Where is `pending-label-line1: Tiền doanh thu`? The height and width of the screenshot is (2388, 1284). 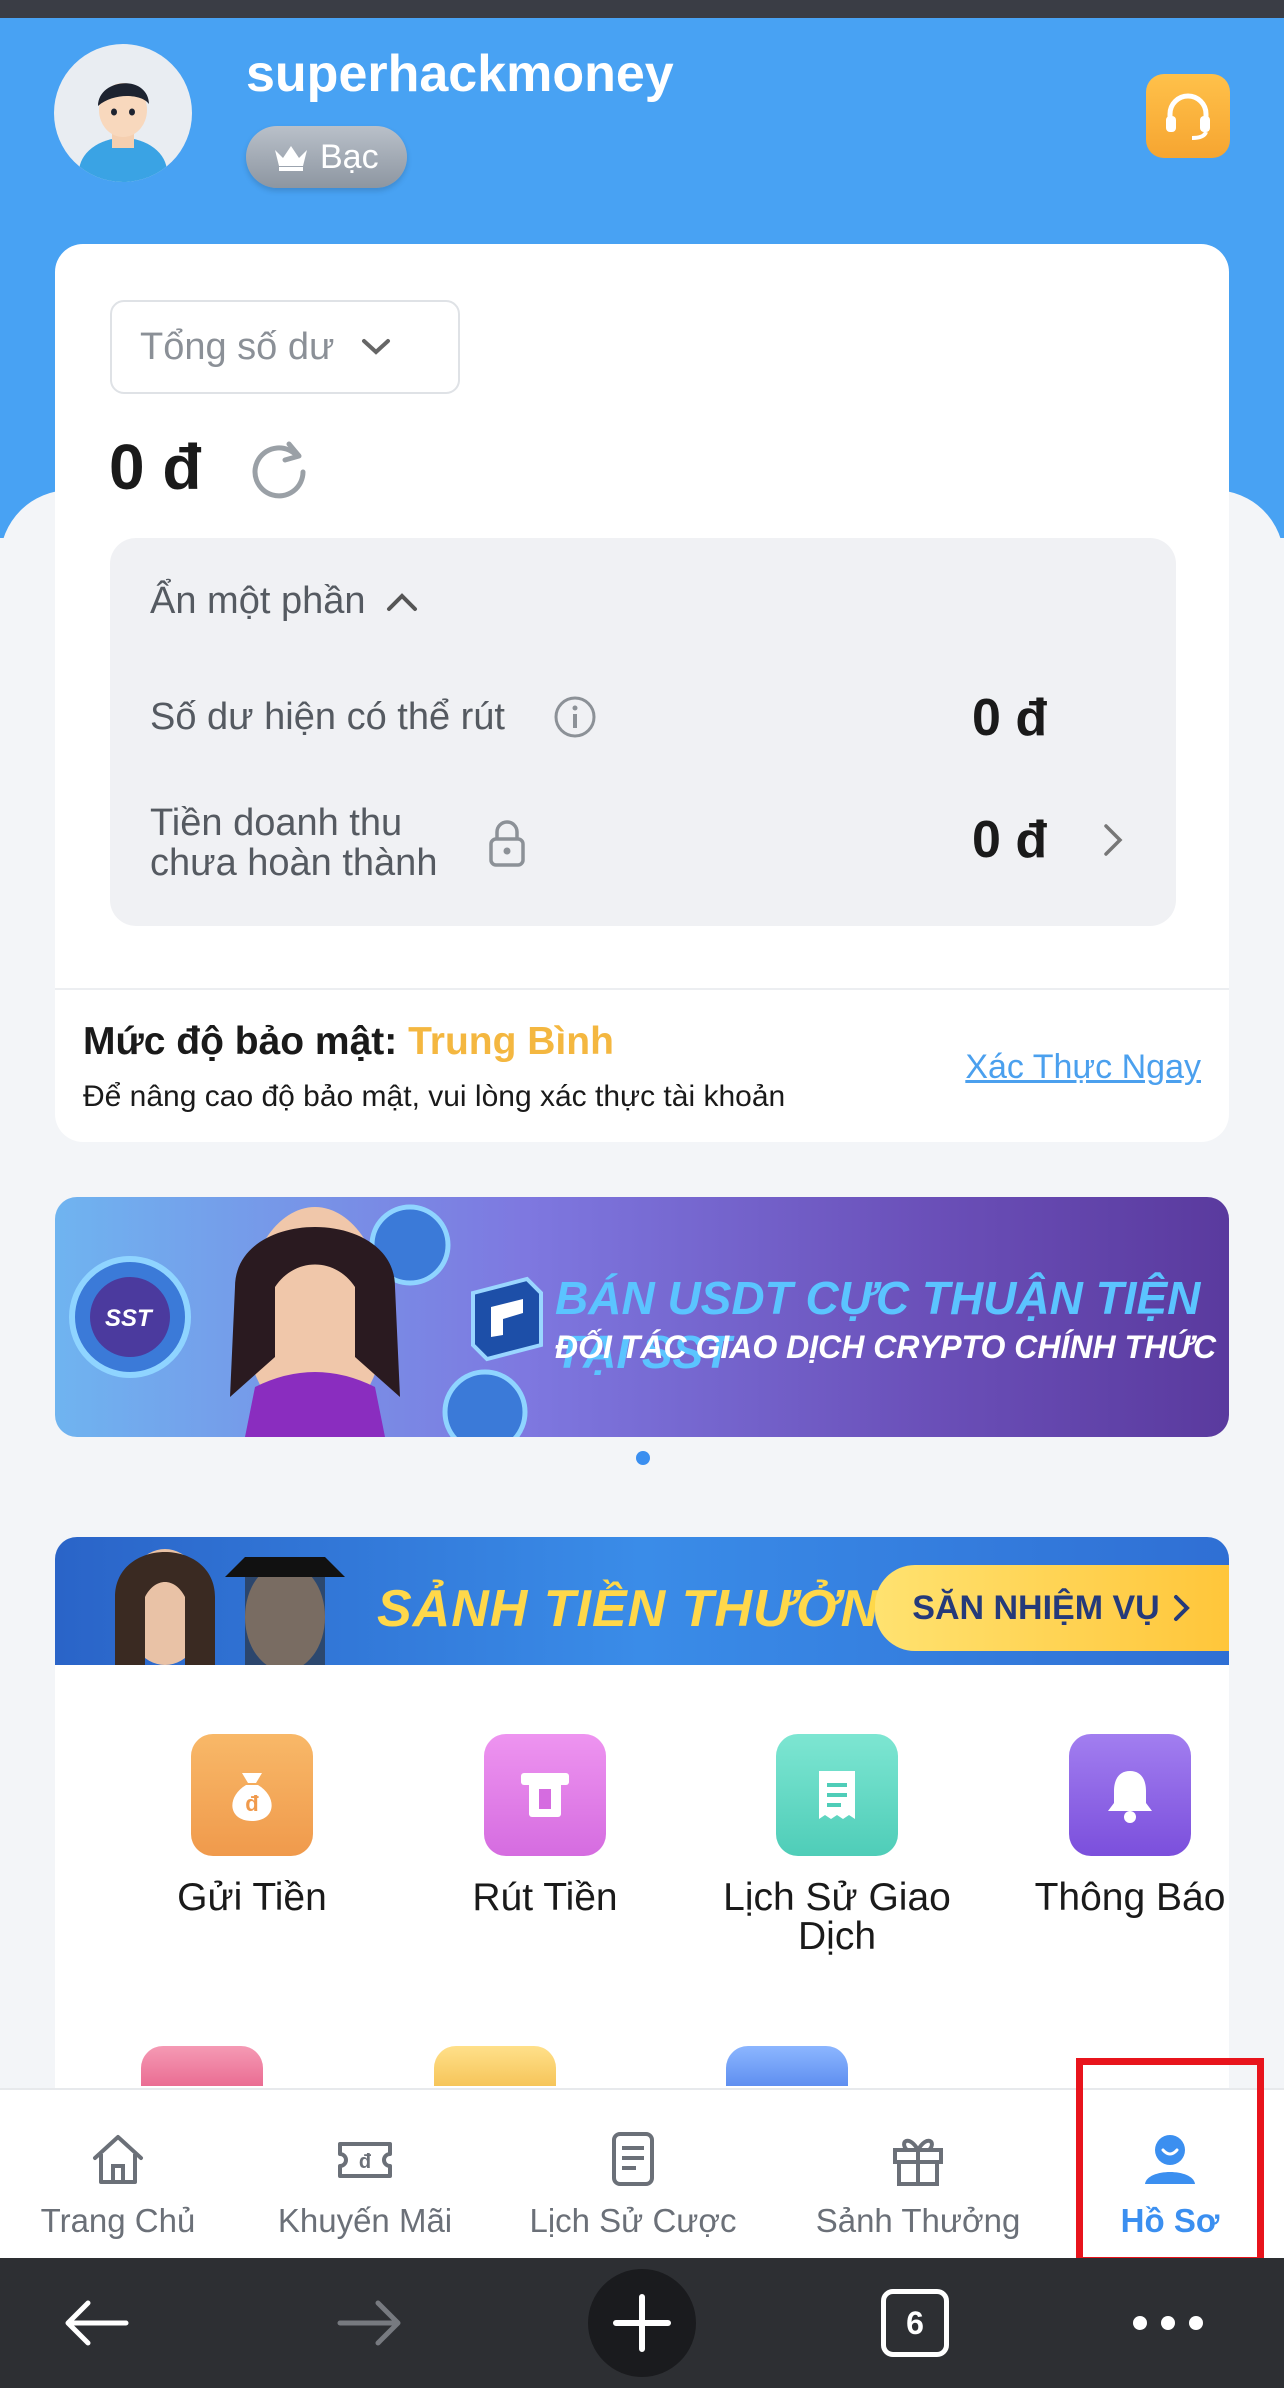
pending-label-line1: Tiền doanh thu is located at coordinates (276, 823).